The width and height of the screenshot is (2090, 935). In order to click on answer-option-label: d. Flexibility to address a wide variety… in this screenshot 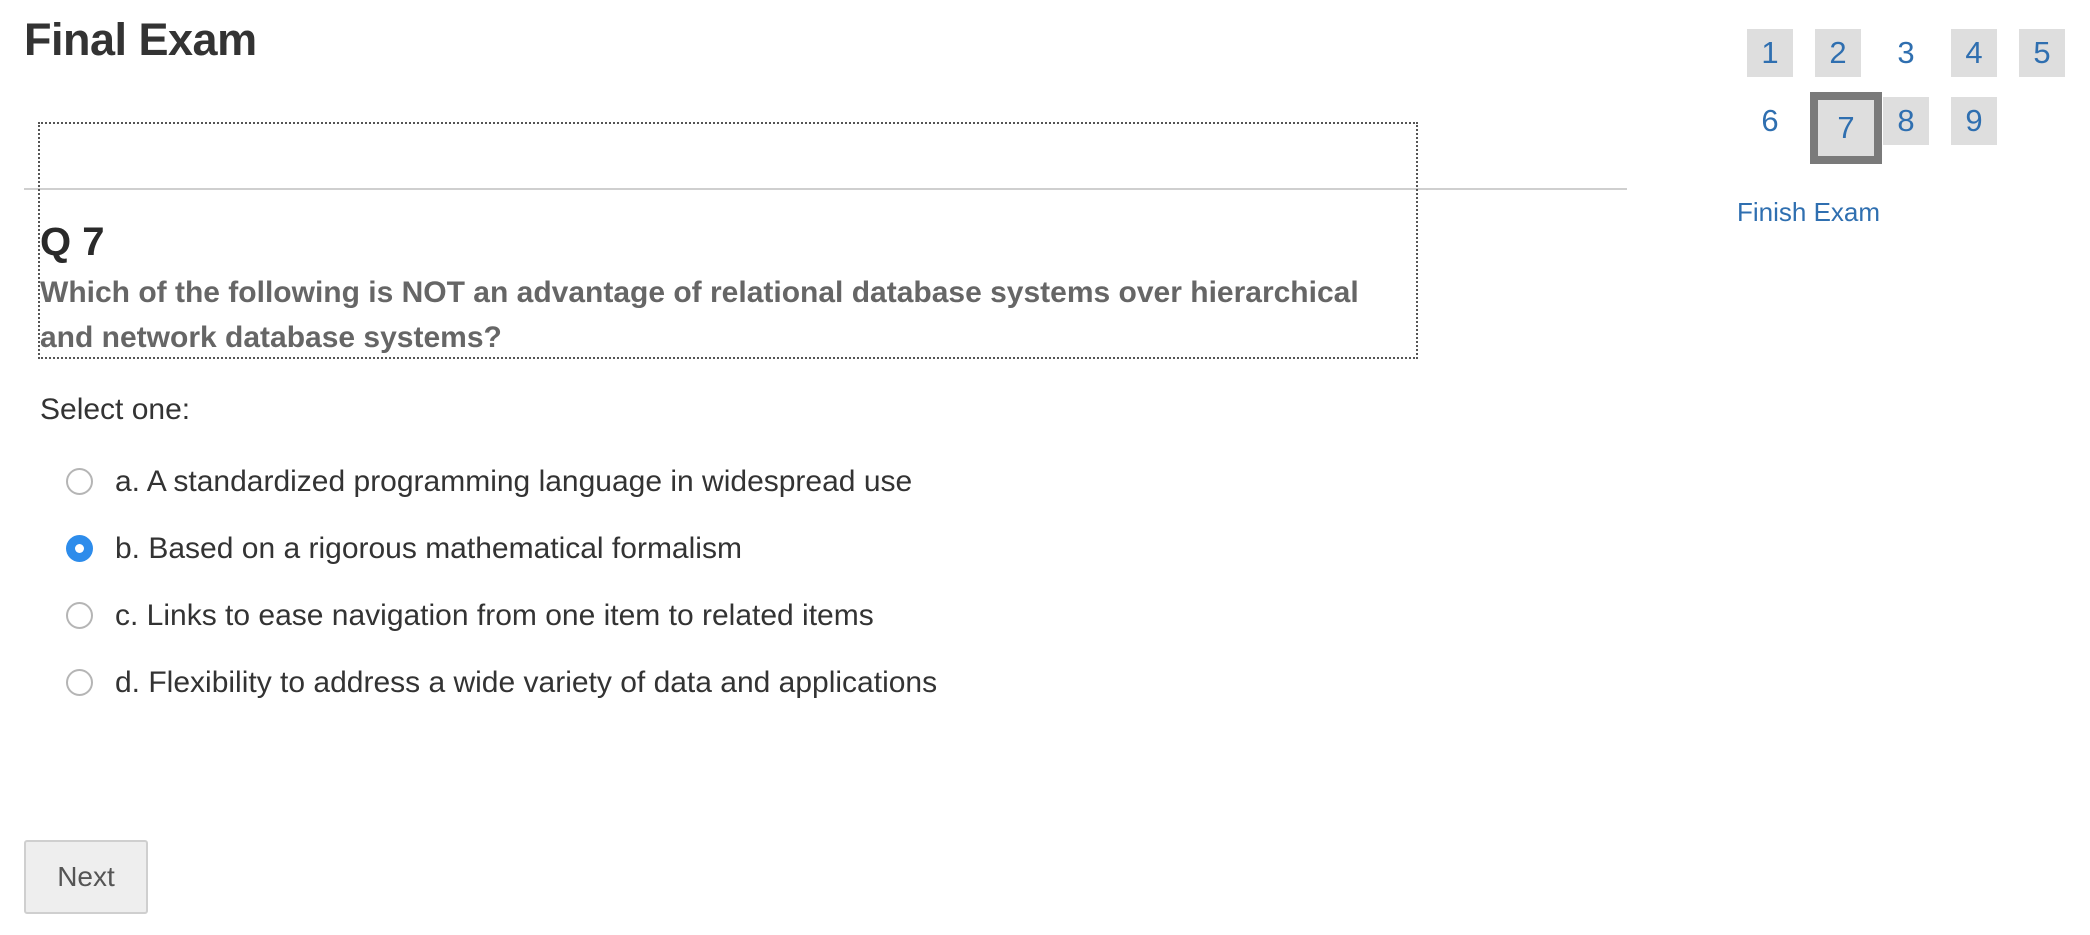, I will do `click(526, 683)`.